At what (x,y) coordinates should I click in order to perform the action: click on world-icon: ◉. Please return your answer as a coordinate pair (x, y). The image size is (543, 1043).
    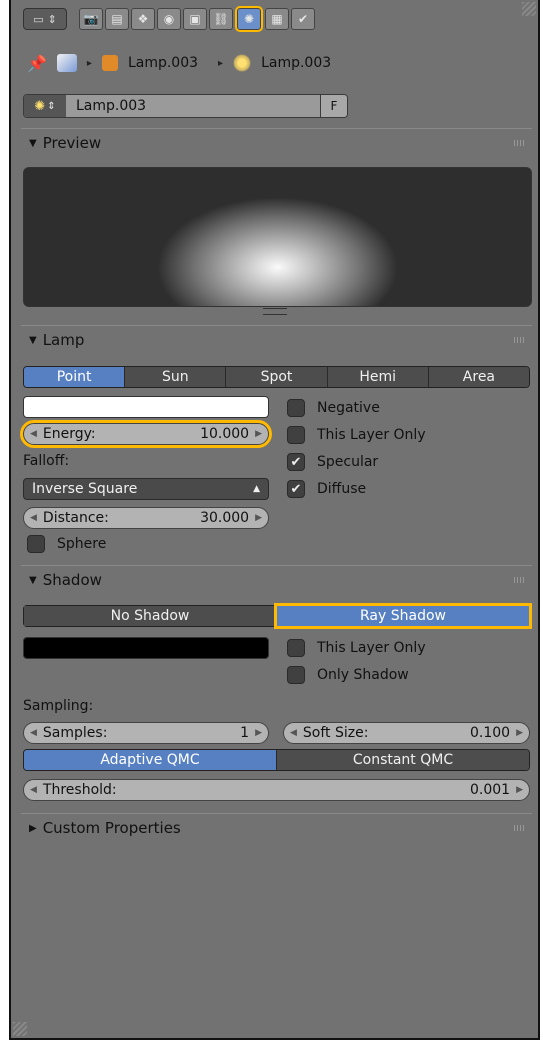
    Looking at the image, I should click on (169, 19).